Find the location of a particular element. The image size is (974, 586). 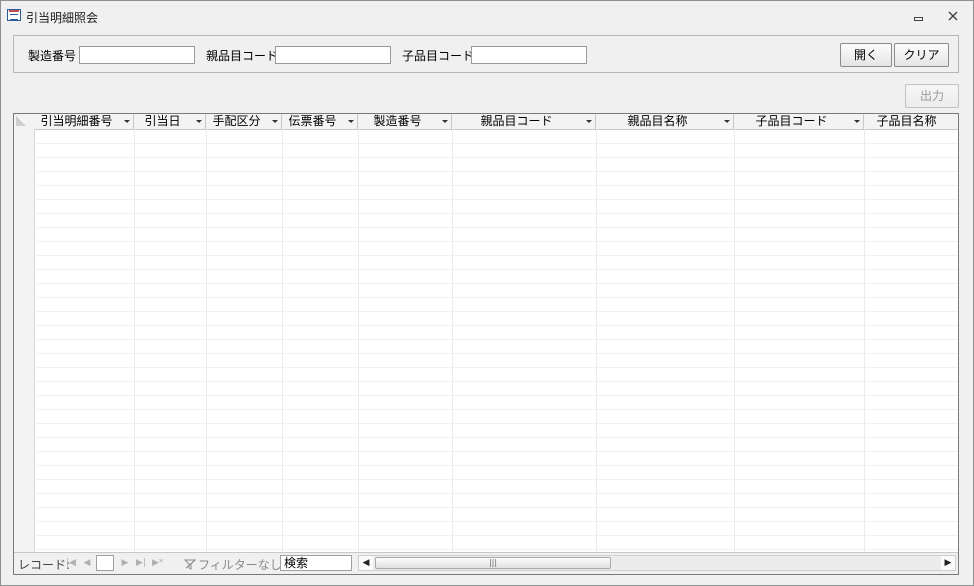

column-header: 手配区分 is located at coordinates (244, 121).